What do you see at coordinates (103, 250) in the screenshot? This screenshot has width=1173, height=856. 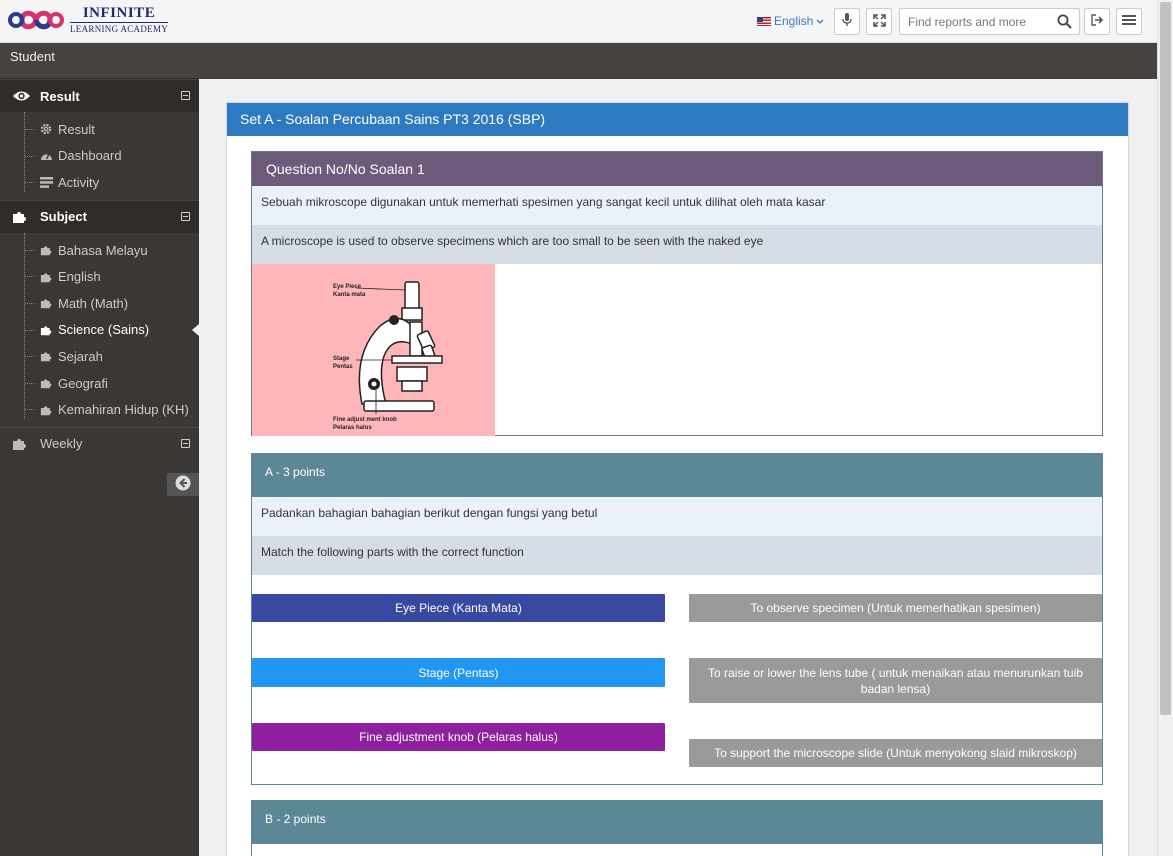 I see `sidebar-item-label: Bahasa Melayu` at bounding box center [103, 250].